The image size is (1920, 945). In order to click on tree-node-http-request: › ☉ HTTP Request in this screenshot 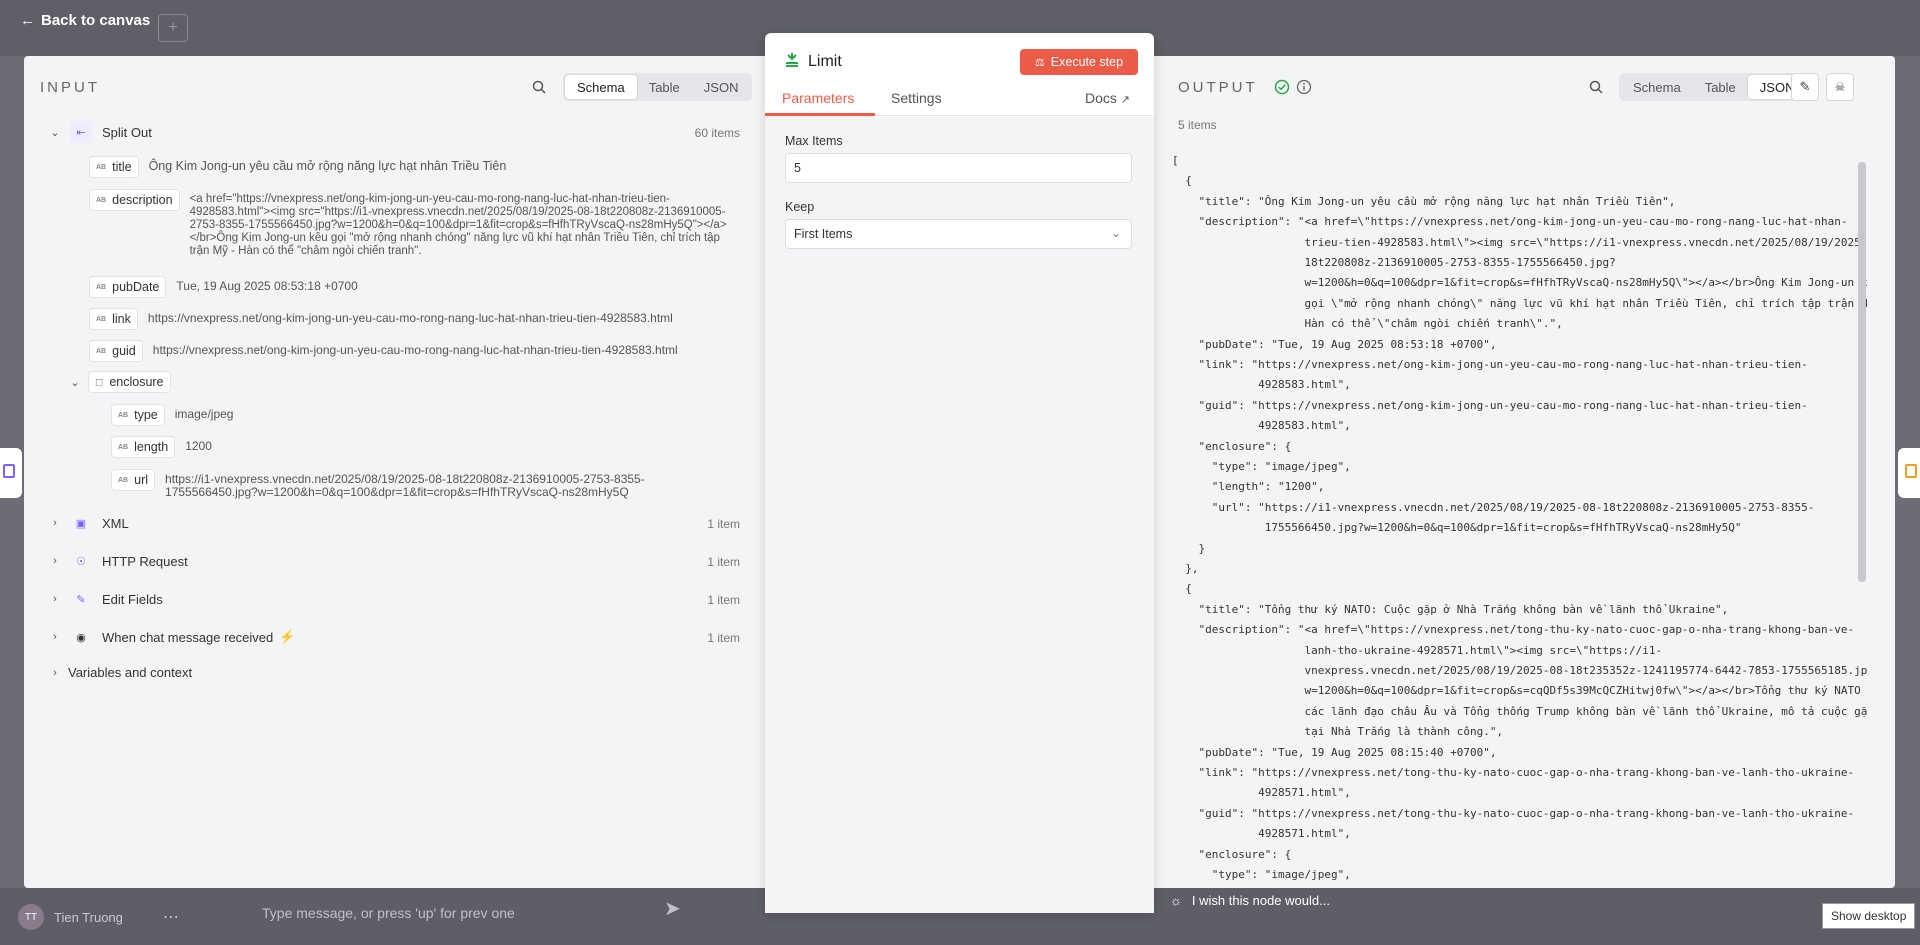, I will do `click(118, 561)`.